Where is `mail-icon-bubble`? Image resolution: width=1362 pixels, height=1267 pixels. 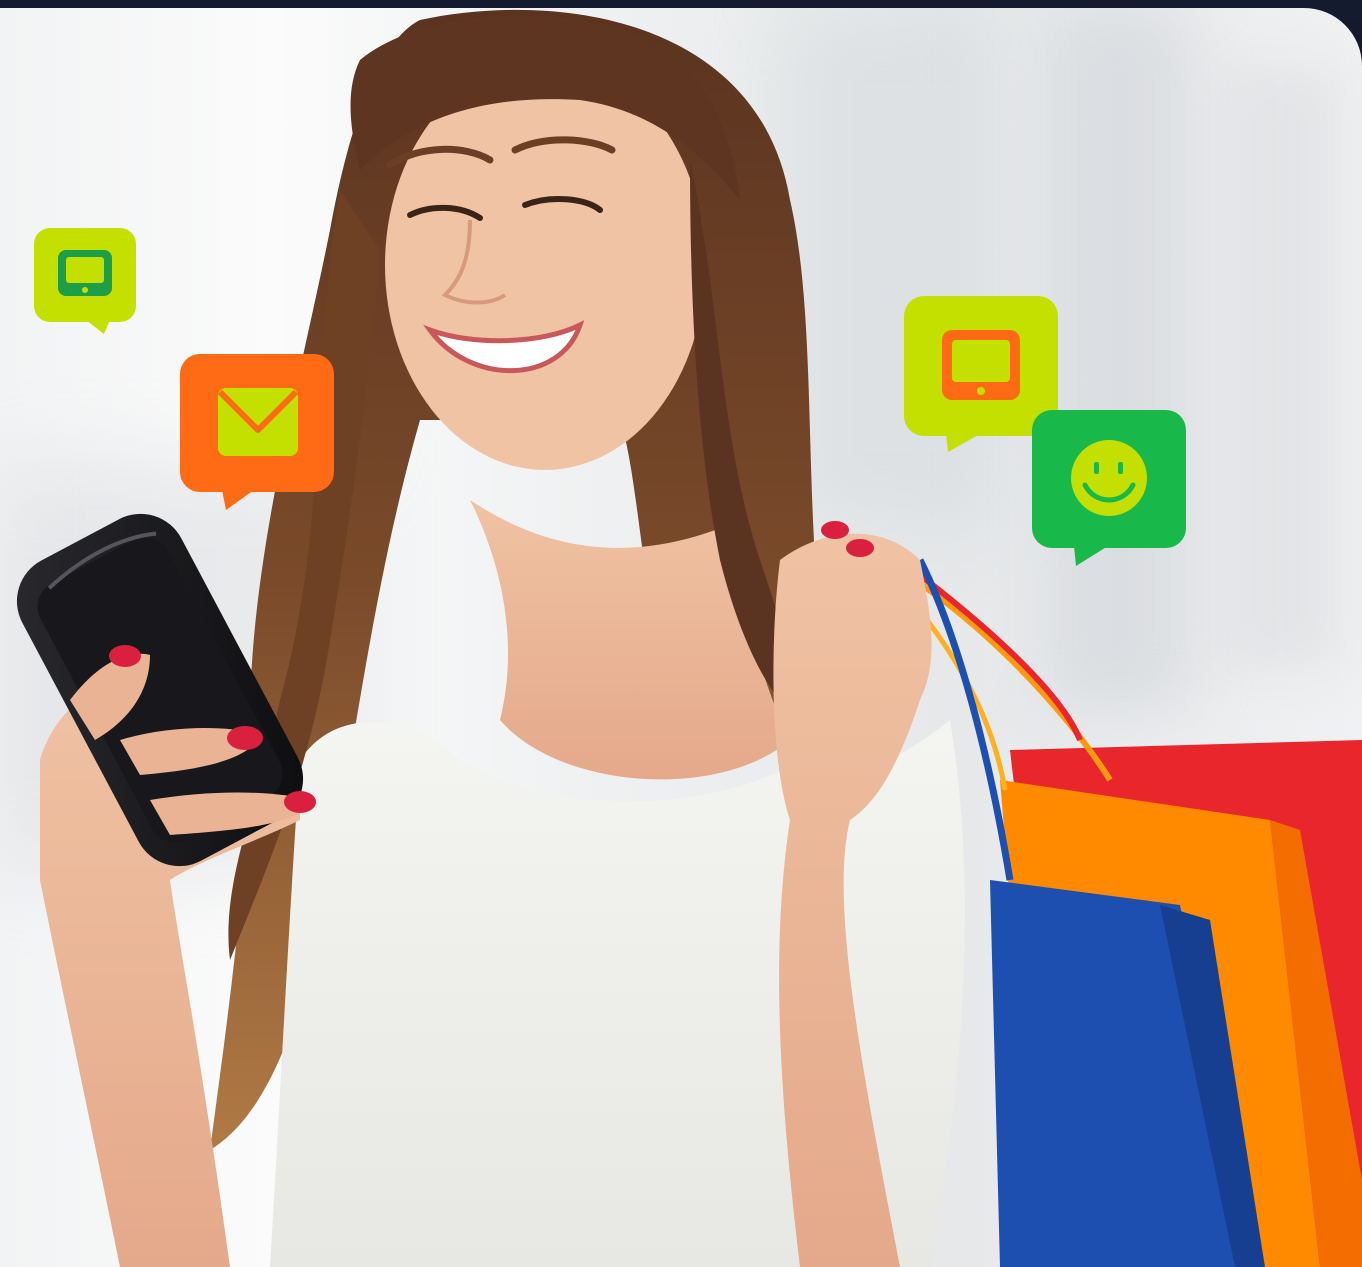
mail-icon-bubble is located at coordinates (257, 432).